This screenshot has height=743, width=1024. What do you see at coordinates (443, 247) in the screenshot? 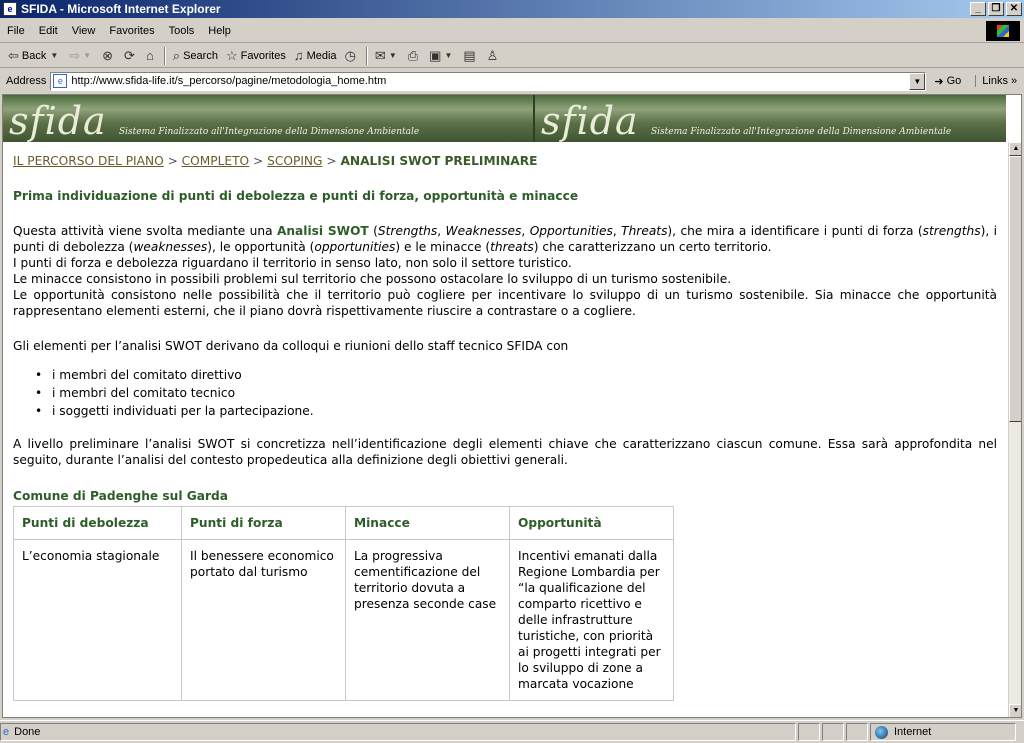
I see `text: ) e le minacce (` at bounding box center [443, 247].